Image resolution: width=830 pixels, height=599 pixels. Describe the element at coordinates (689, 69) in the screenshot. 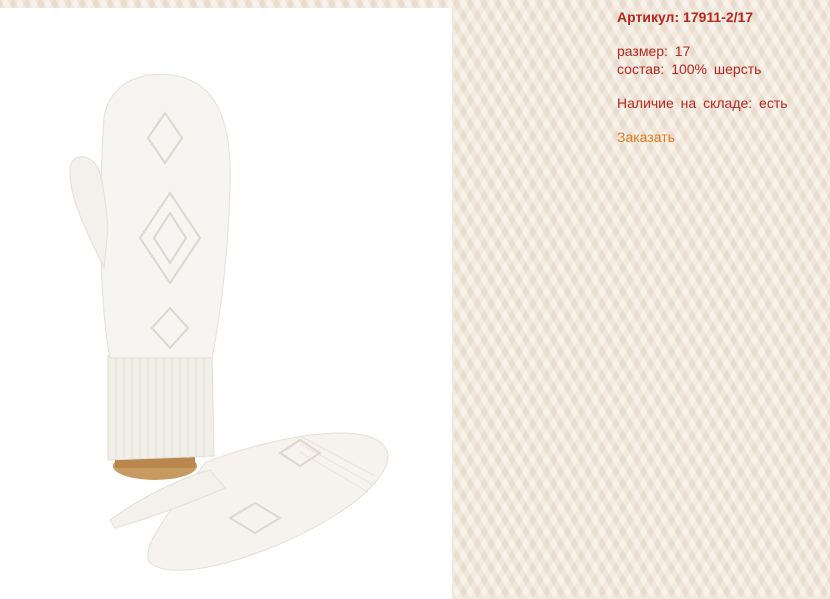

I see `composition-line: состав: 100% шерсть` at that location.